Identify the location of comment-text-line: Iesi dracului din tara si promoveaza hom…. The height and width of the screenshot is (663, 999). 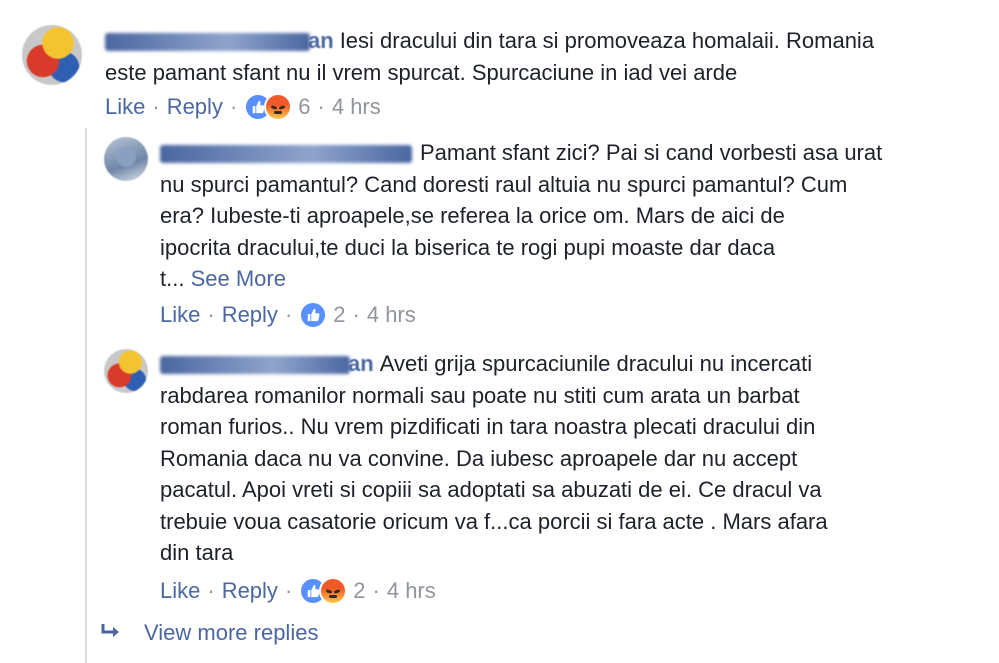
(607, 40).